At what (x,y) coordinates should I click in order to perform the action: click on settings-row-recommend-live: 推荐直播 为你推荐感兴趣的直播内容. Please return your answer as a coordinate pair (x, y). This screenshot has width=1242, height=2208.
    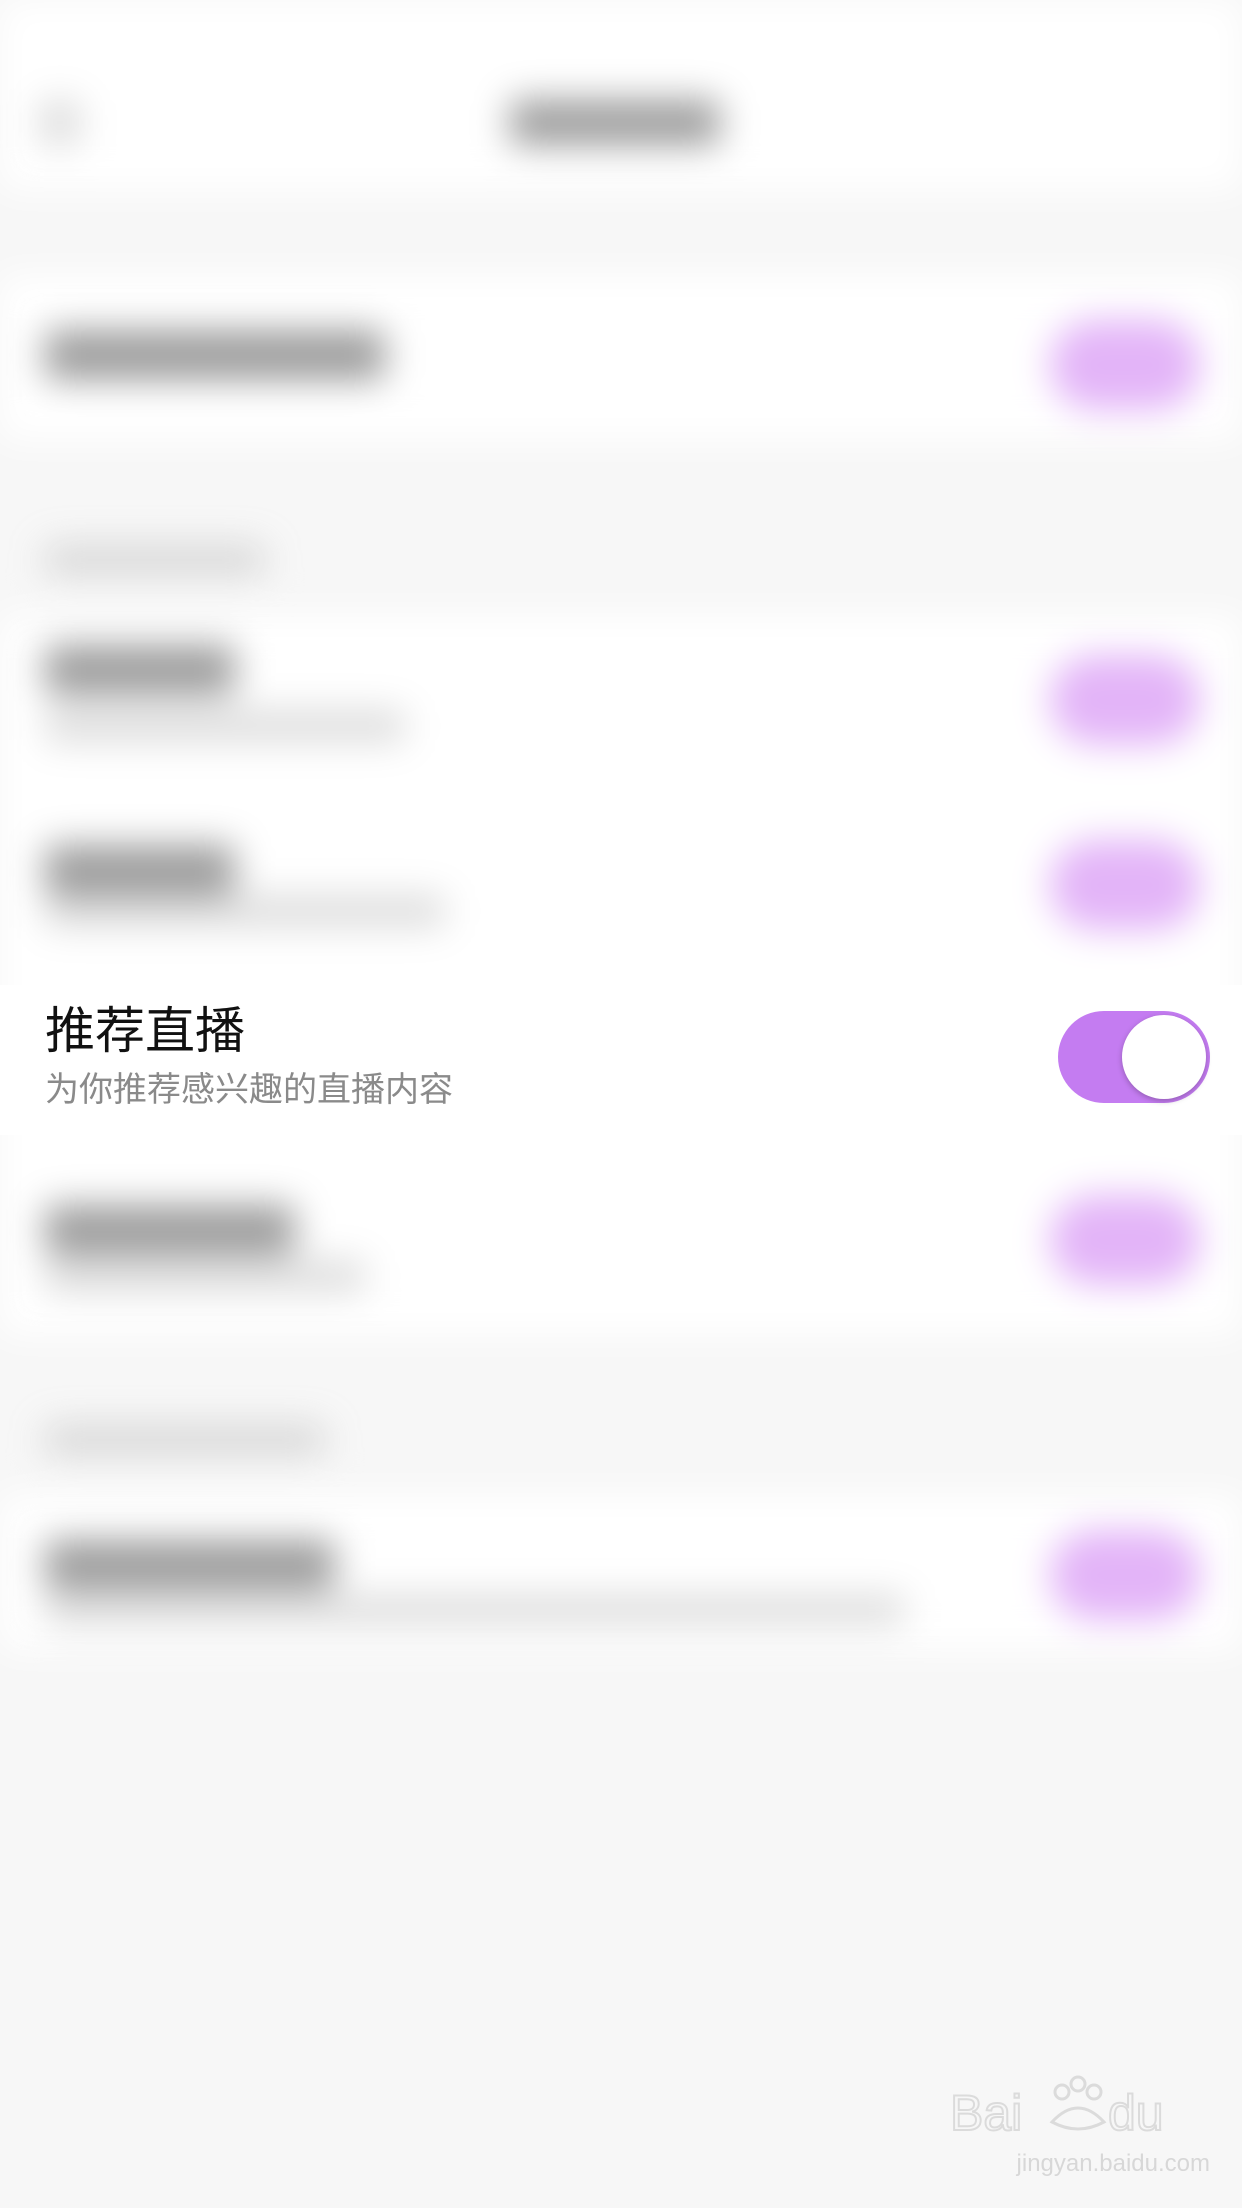
    Looking at the image, I should click on (621, 1060).